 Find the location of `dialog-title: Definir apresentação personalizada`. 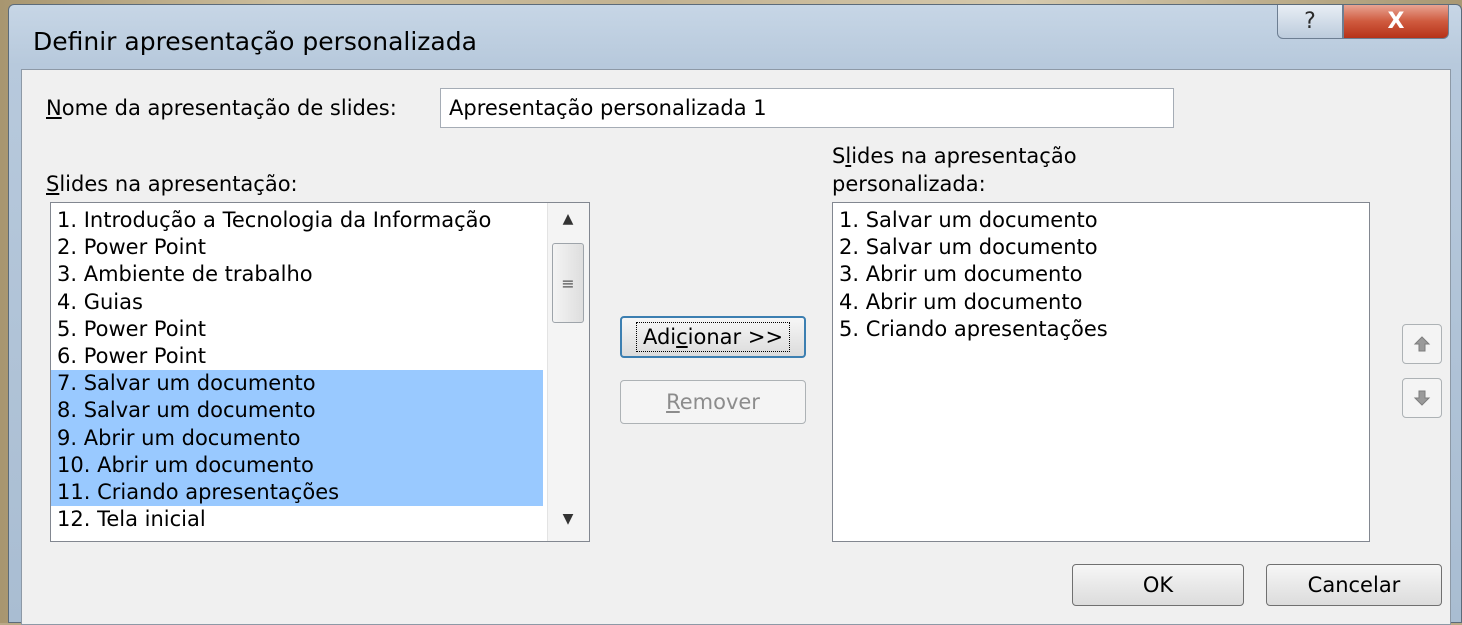

dialog-title: Definir apresentação personalizada is located at coordinates (255, 41).